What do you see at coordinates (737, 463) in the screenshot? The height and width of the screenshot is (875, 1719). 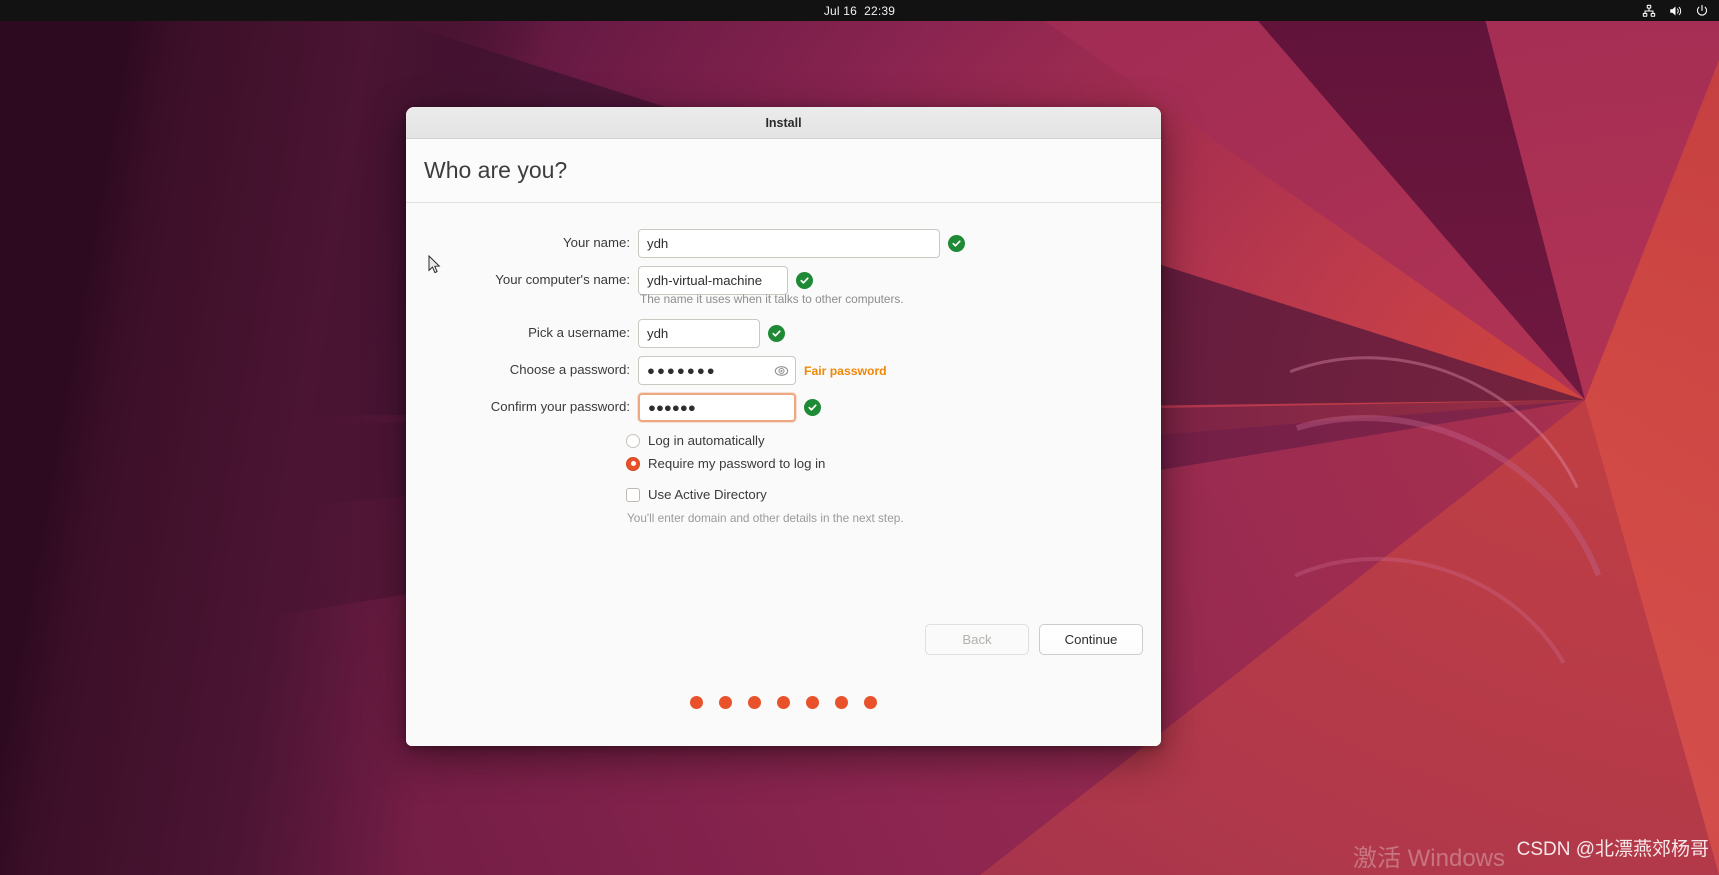 I see `require-password-label: Require my password to log in` at bounding box center [737, 463].